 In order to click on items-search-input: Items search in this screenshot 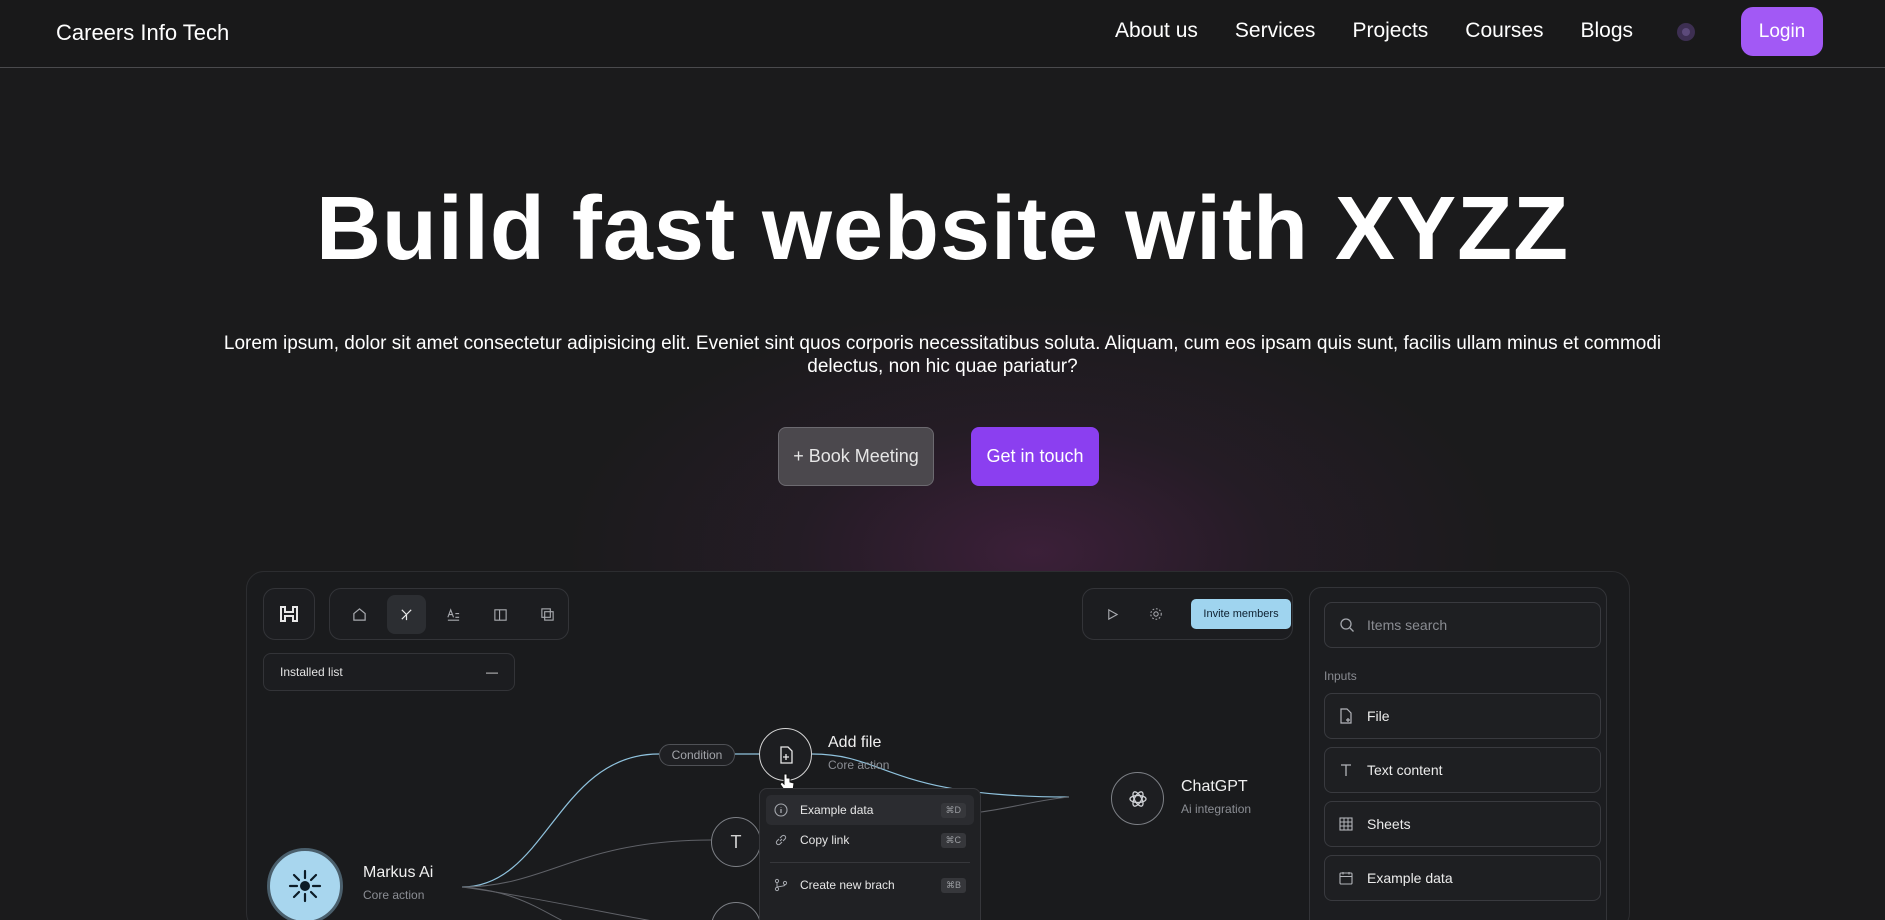, I will do `click(1462, 625)`.